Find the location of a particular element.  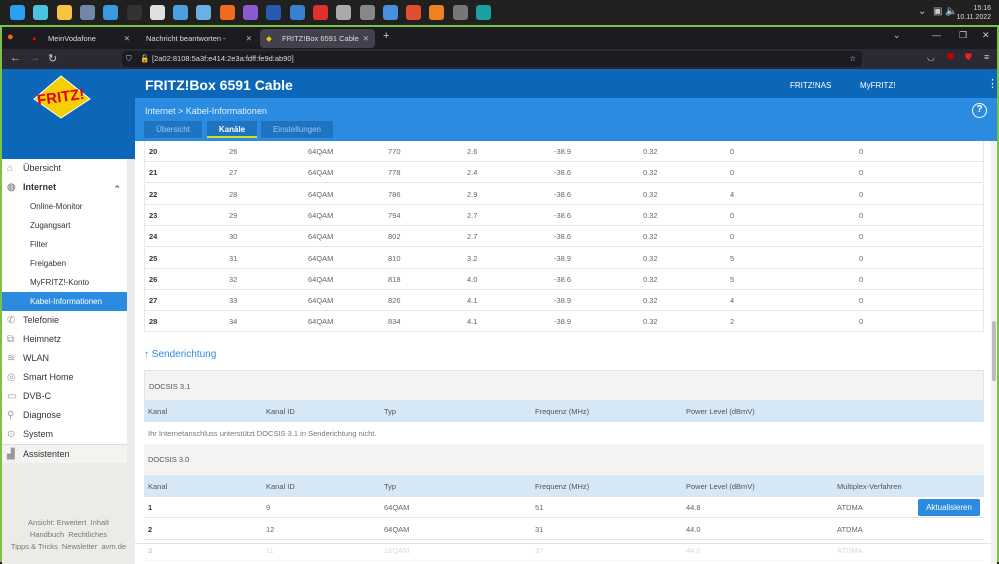

tab-kanaele: Kanäle is located at coordinates (232, 129).